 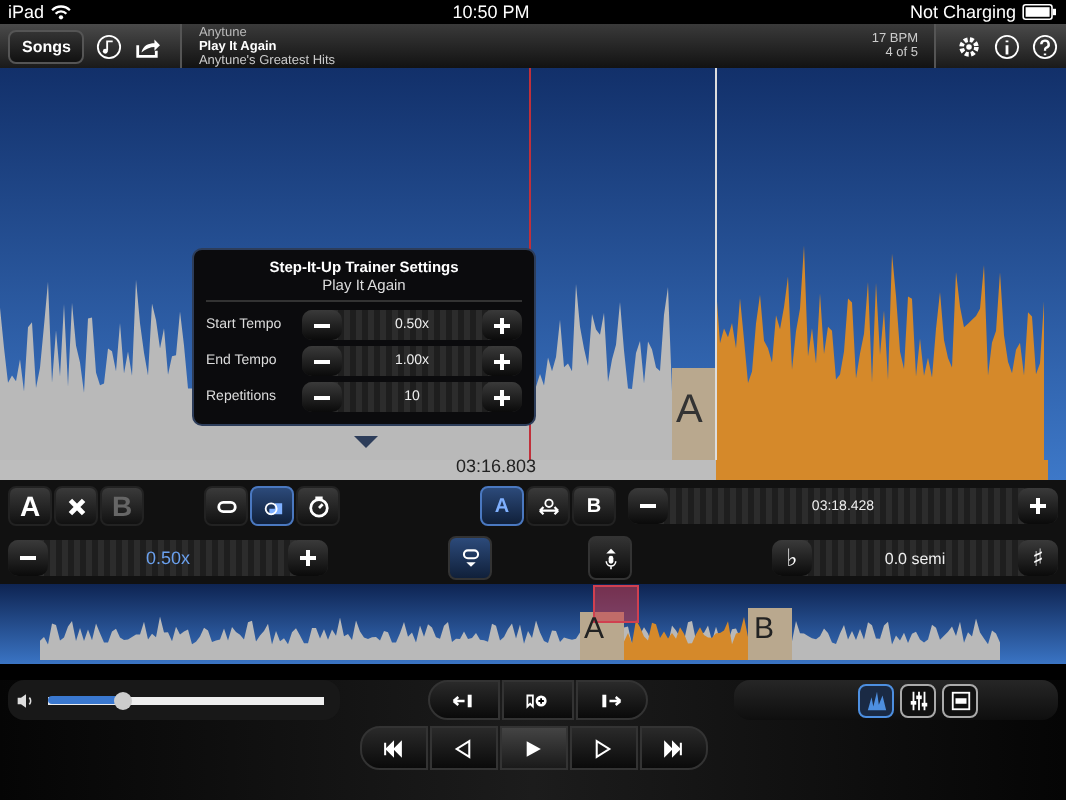 I want to click on bookmark-plus-icon, so click(x=537, y=700).